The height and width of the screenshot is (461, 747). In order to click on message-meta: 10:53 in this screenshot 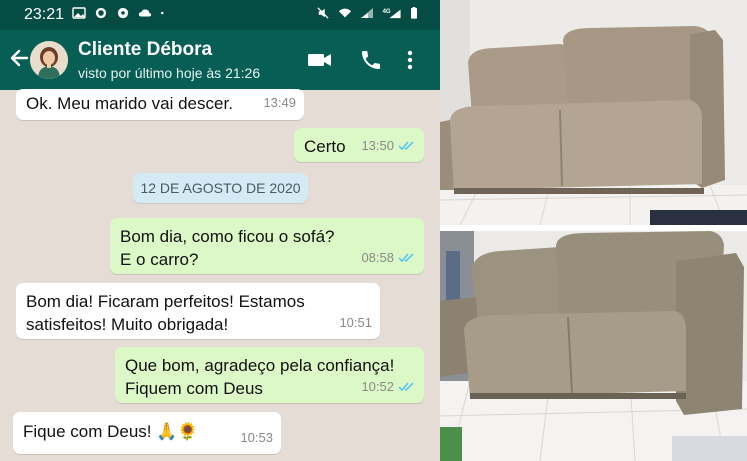, I will do `click(256, 437)`.